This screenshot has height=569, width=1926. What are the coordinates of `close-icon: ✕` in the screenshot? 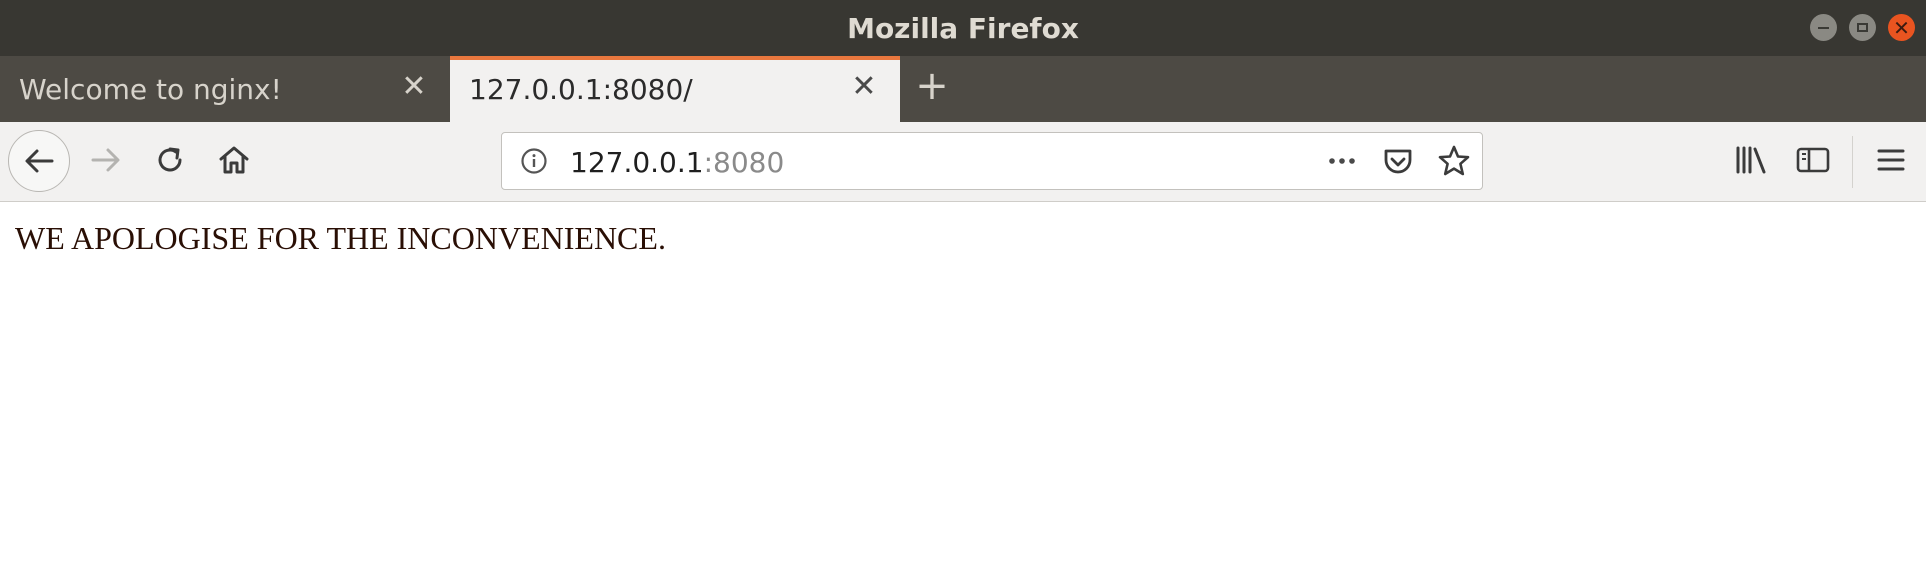 It's located at (1901, 27).